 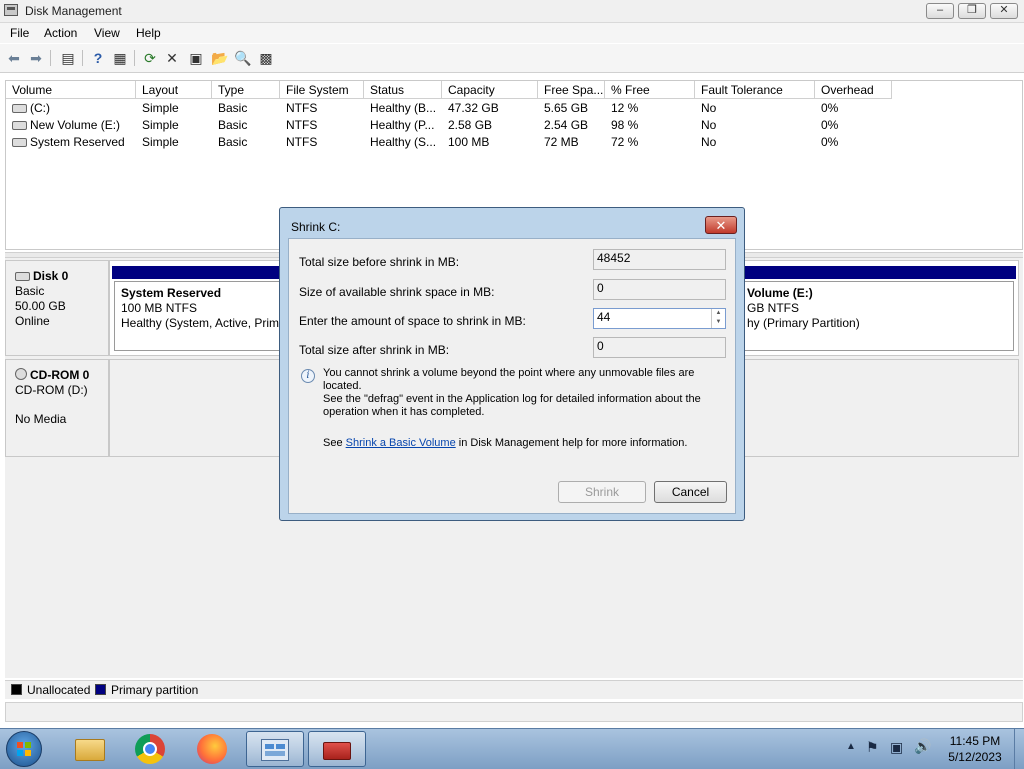 What do you see at coordinates (512, 58) in the screenshot?
I see `toolbar: ⬅ ➡ ▤ ? ▦ ⟳ ✕ ▣ 📂 🔍 ▩` at bounding box center [512, 58].